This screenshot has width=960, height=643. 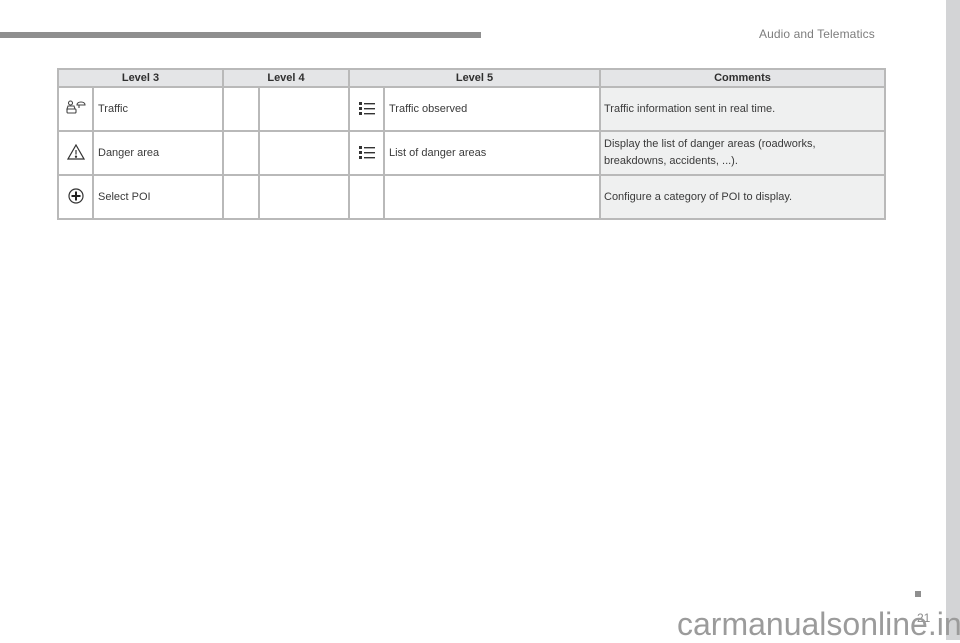 I want to click on level3-label: Danger area, so click(x=158, y=153).